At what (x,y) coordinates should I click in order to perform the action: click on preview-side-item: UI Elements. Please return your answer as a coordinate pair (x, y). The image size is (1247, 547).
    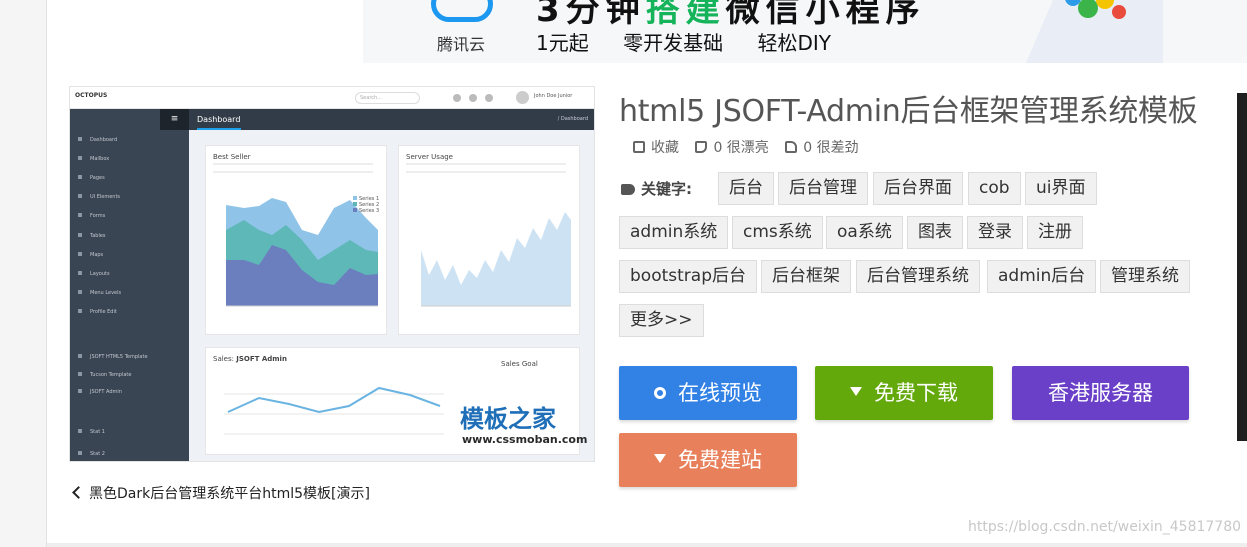
    Looking at the image, I should click on (99, 197).